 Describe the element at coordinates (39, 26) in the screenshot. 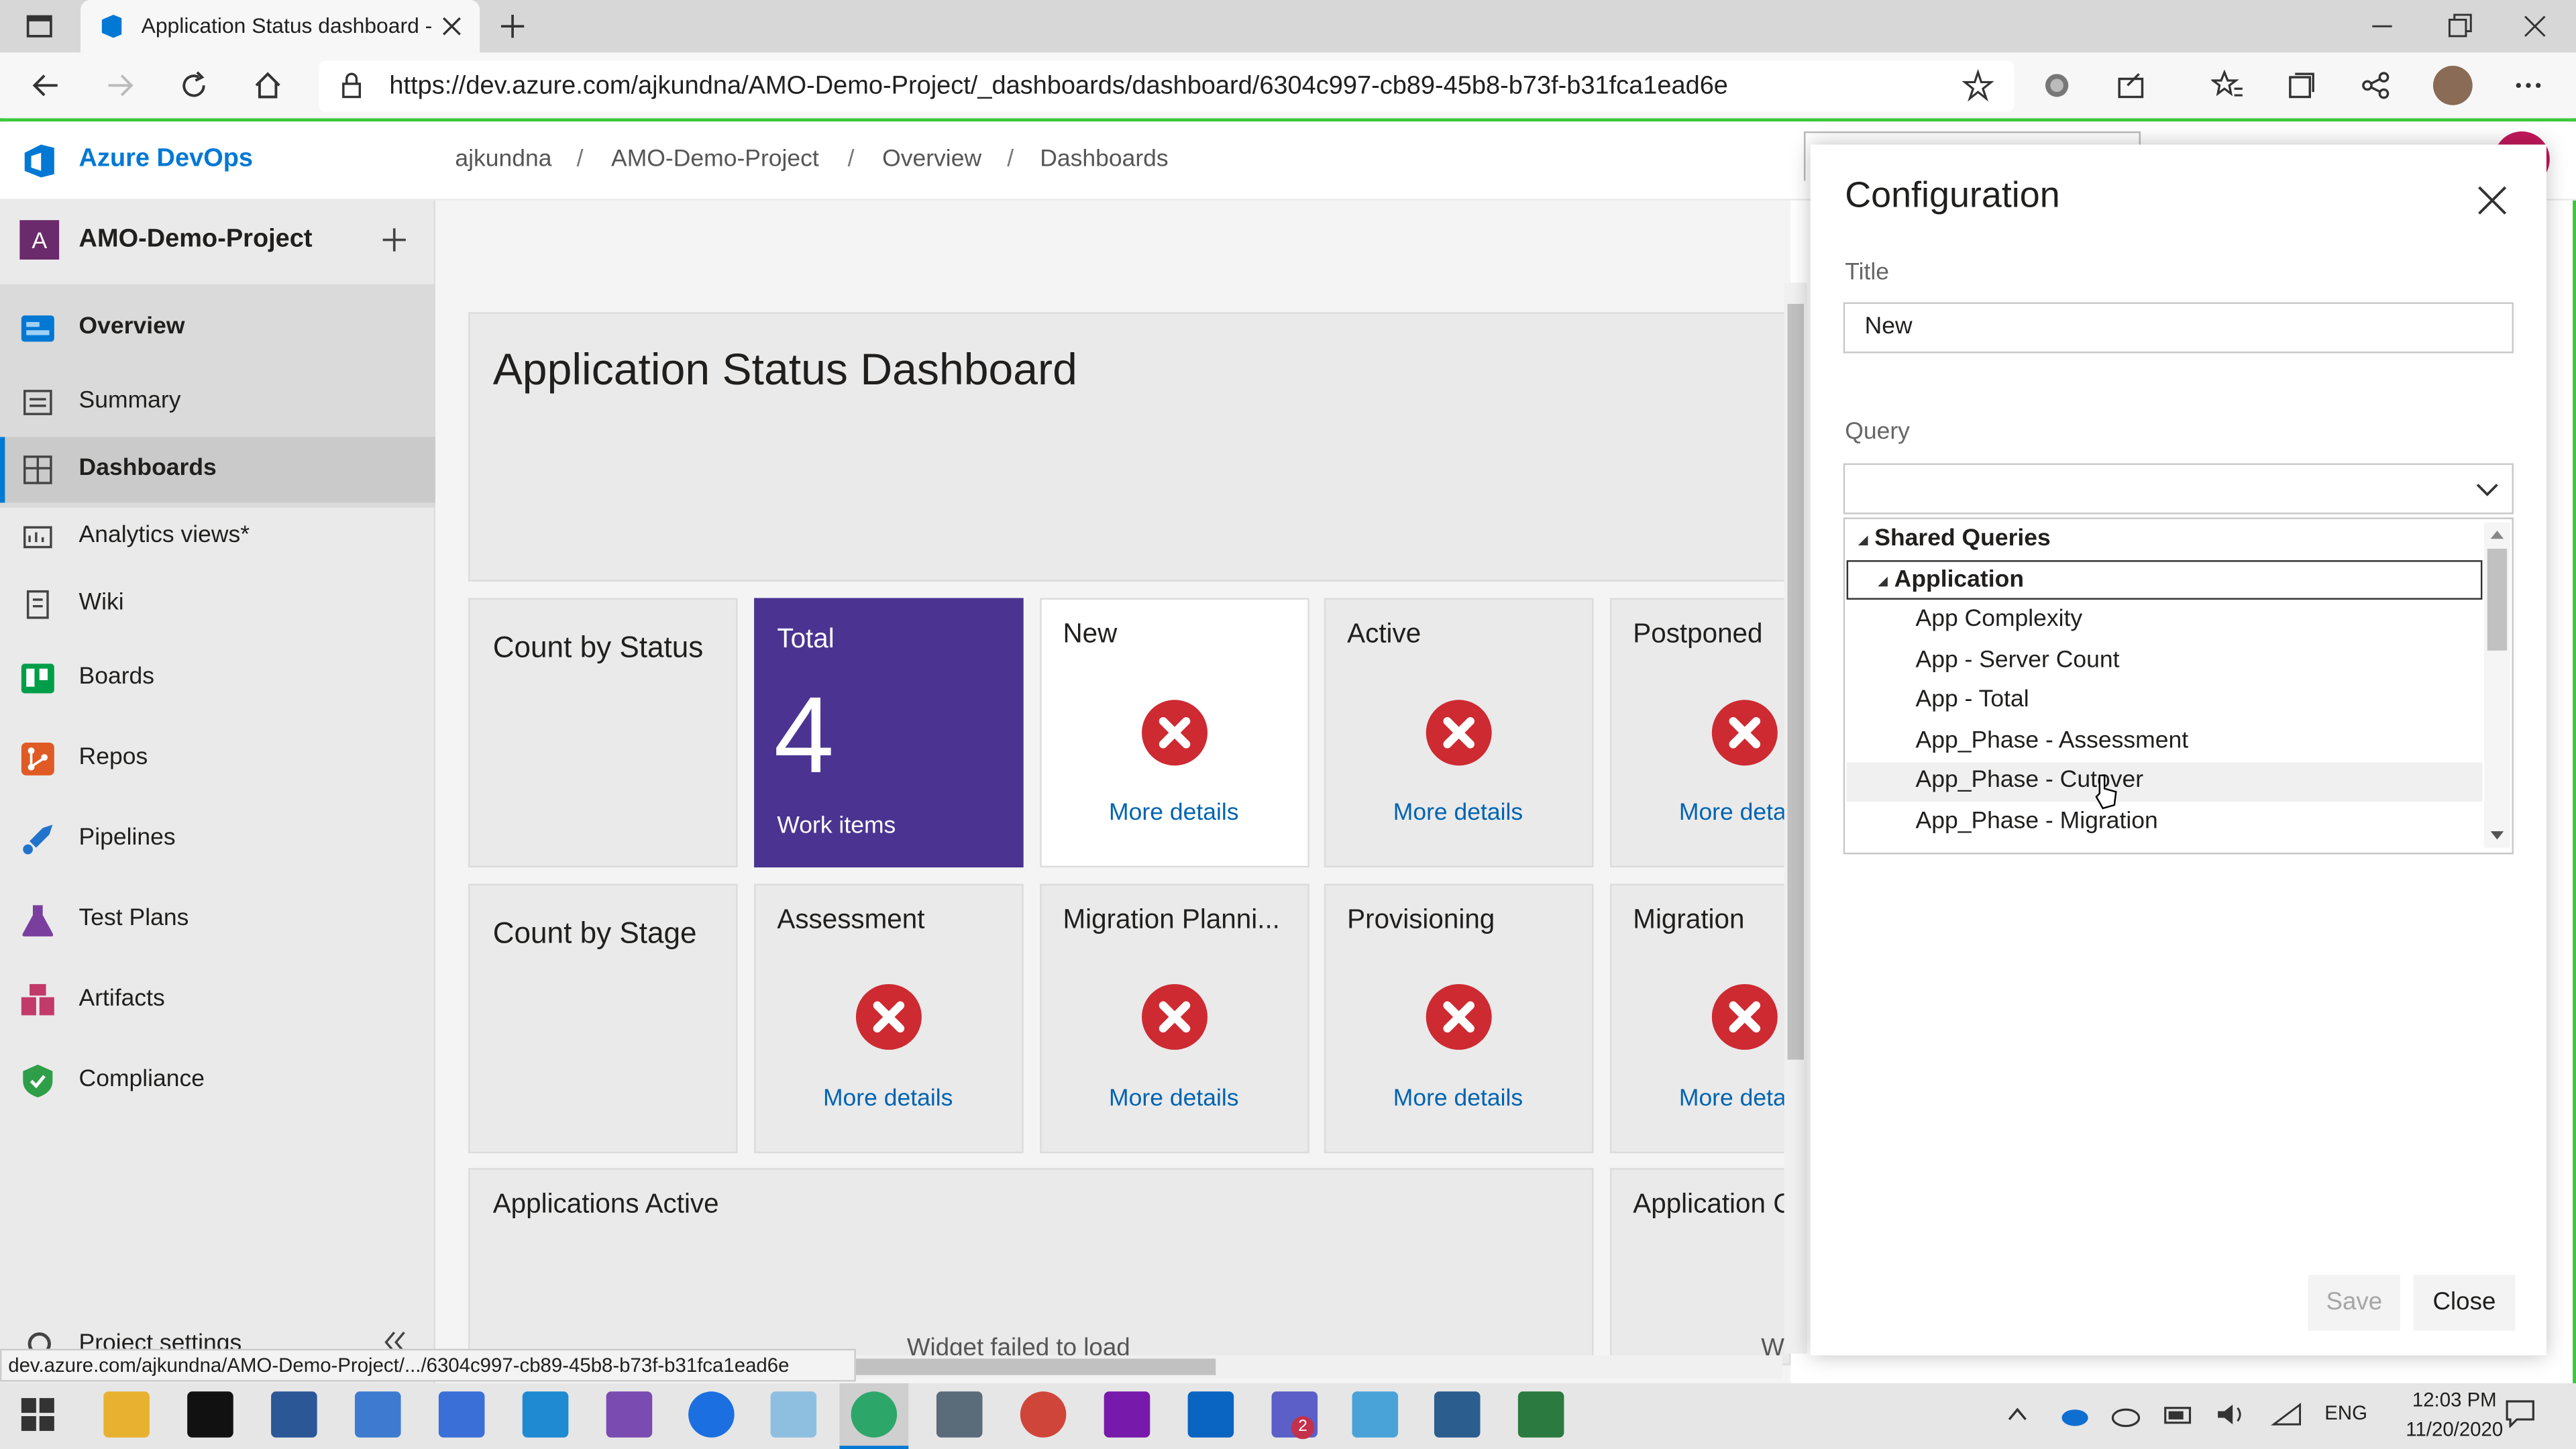

I see `tab-actions-icon` at that location.